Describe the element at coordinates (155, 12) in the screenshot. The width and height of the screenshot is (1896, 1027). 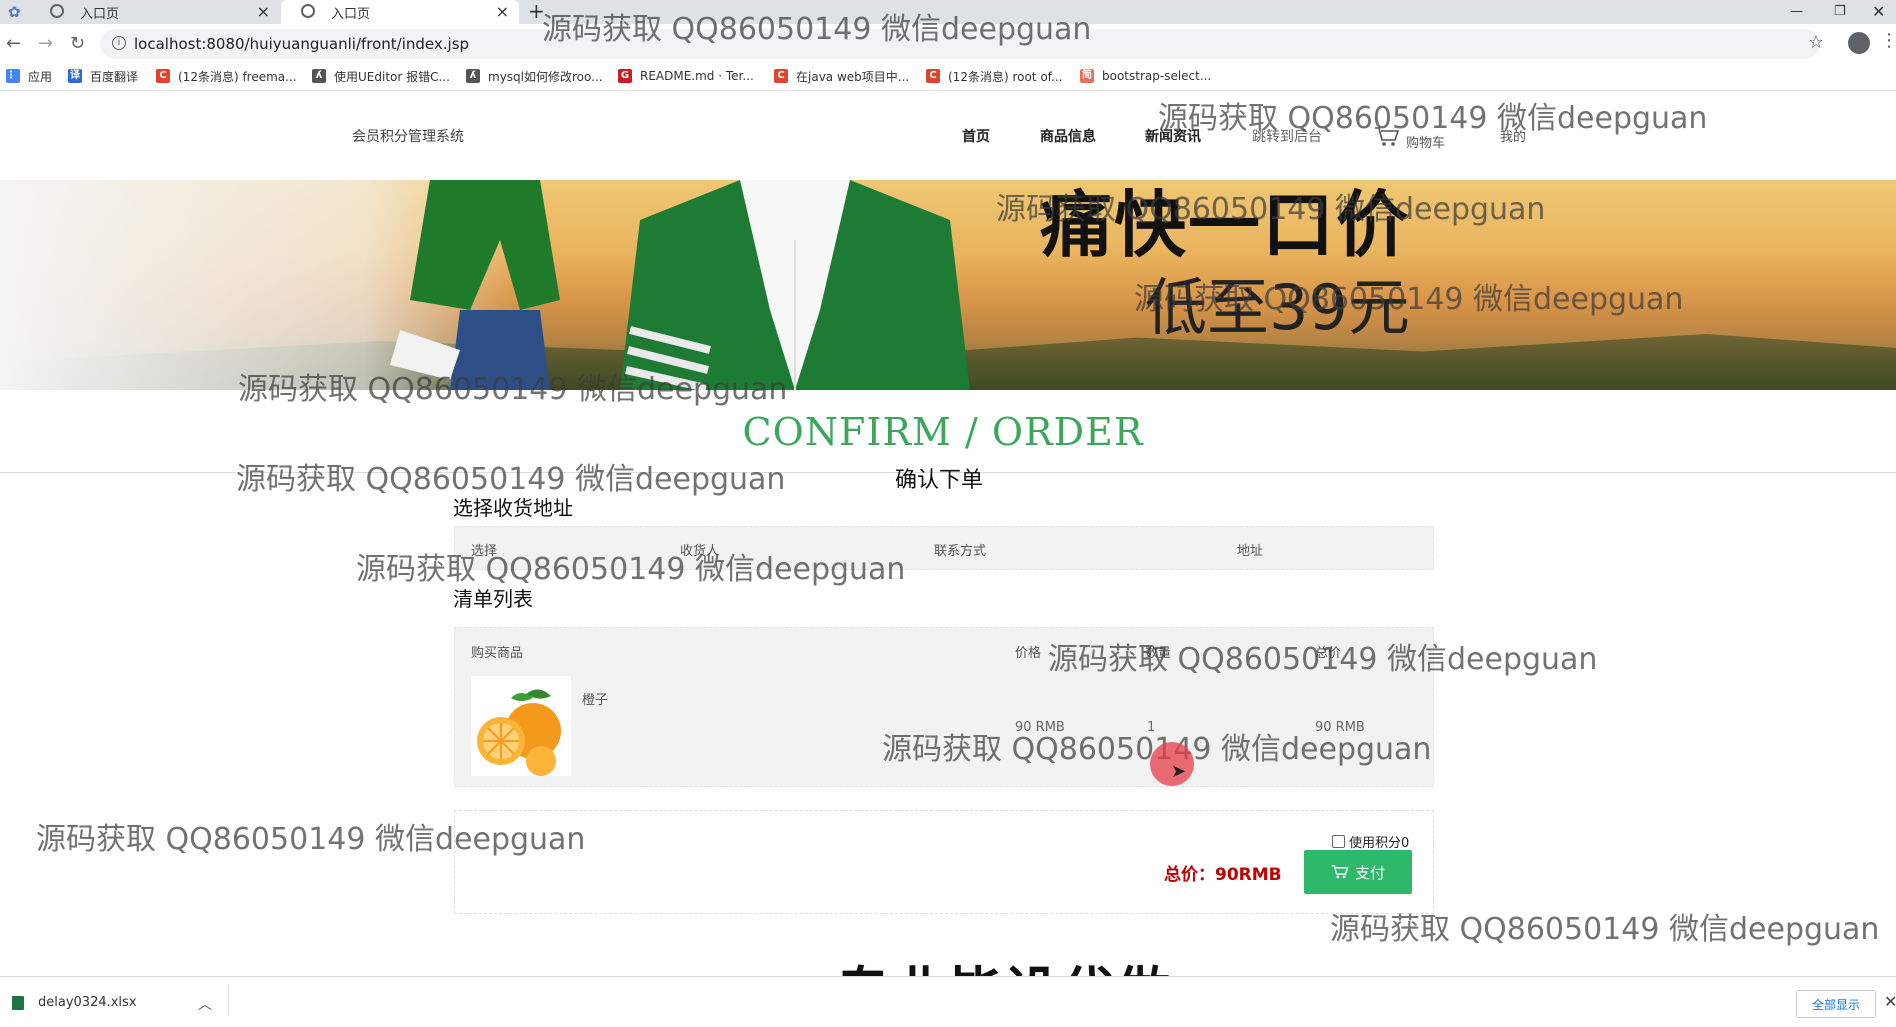
I see `browser-tab-1: 入口页 ×` at that location.